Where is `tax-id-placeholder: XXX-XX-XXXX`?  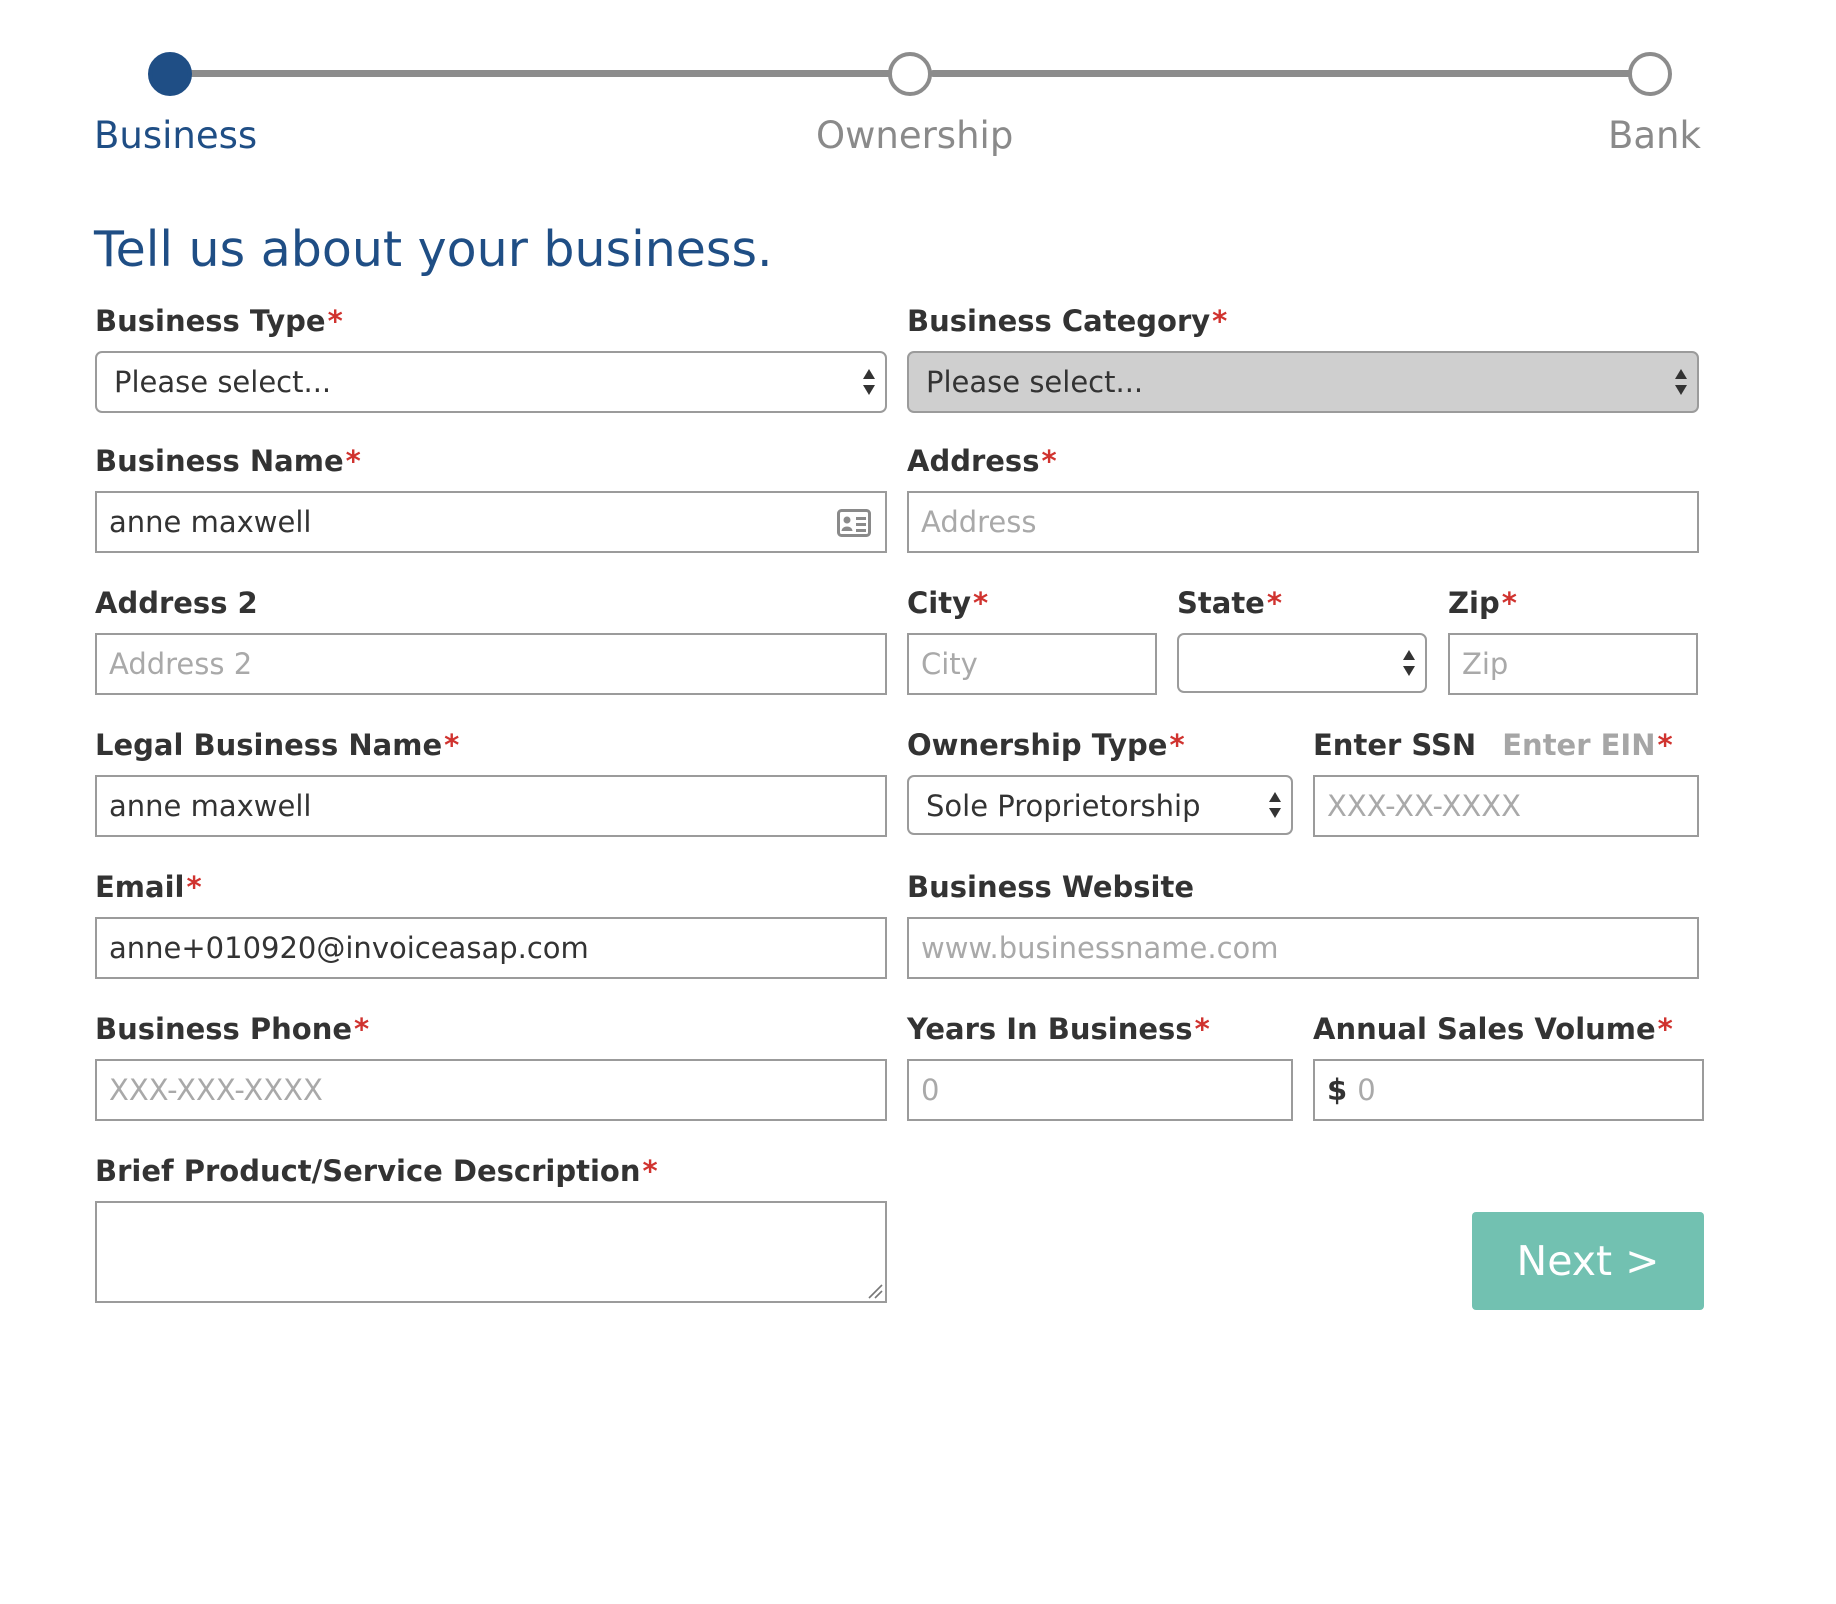
tax-id-placeholder: XXX-XX-XXXX is located at coordinates (1424, 806).